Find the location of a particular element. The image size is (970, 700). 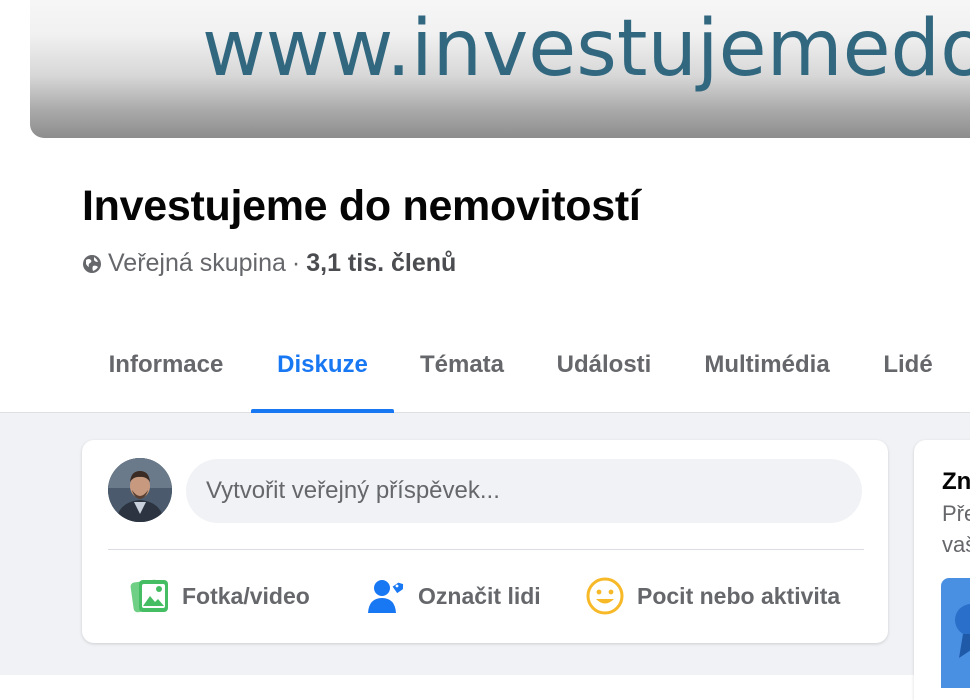

globe-icon is located at coordinates (92, 263).